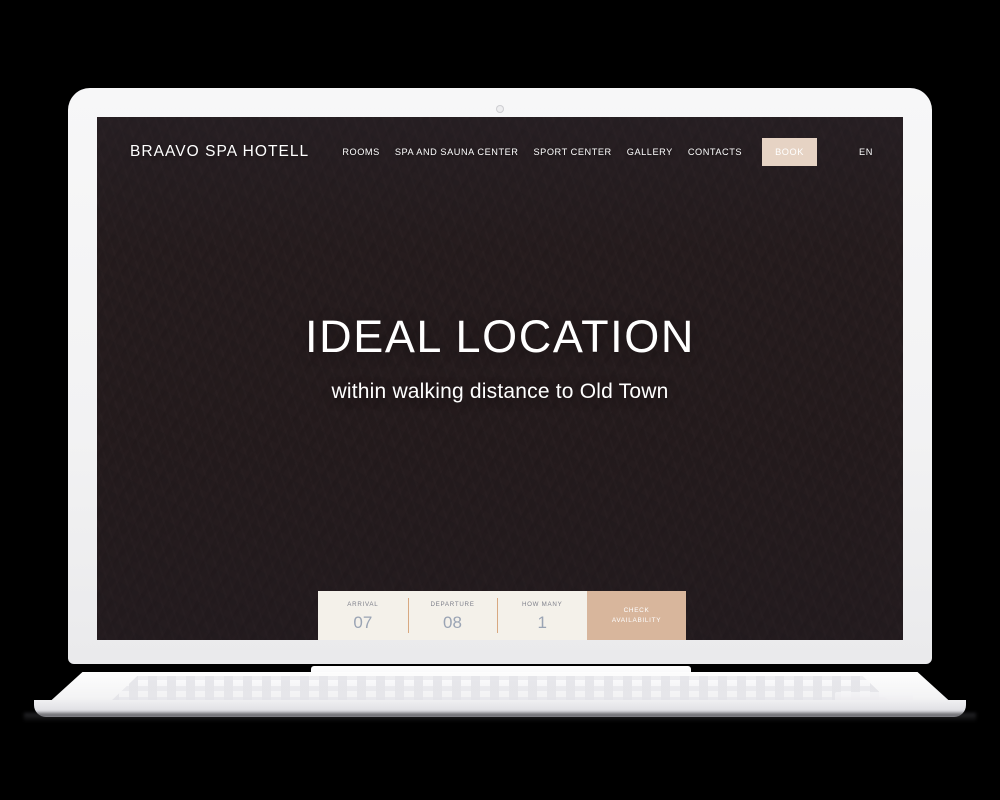 This screenshot has height=800, width=1000. I want to click on brand-logo-text: BRAAVO SPA HOTELL, so click(219, 152).